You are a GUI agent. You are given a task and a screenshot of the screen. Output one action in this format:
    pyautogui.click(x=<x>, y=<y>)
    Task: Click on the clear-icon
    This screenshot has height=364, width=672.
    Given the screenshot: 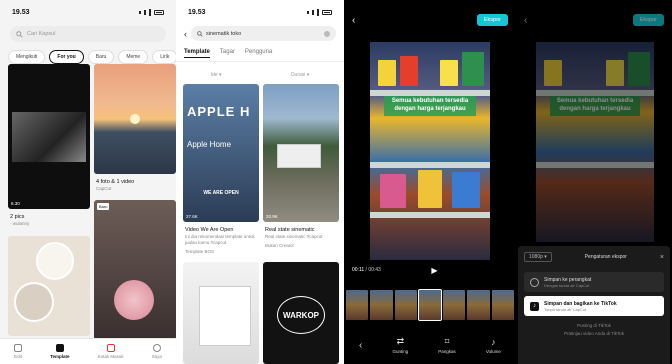 What is the action you would take?
    pyautogui.click(x=327, y=33)
    